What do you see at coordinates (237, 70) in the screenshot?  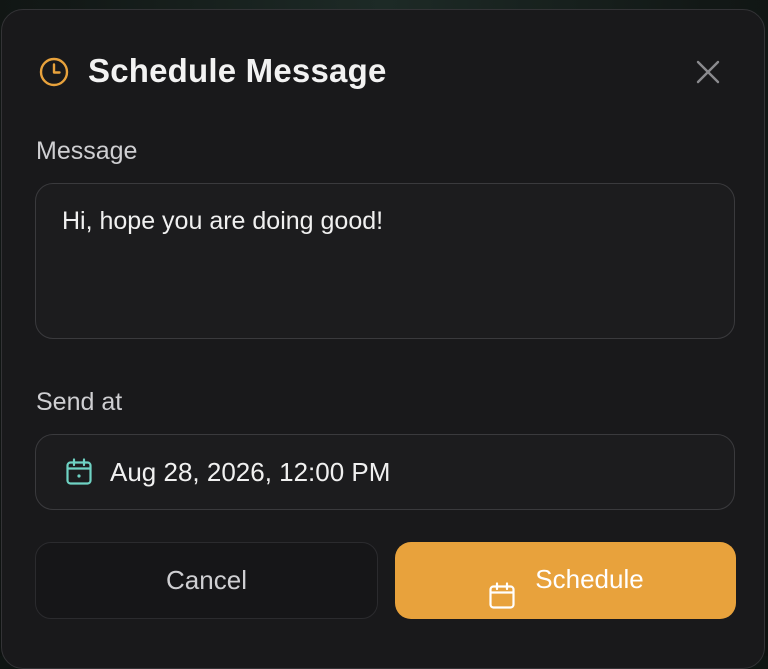 I see `dialog-title: Schedule Message` at bounding box center [237, 70].